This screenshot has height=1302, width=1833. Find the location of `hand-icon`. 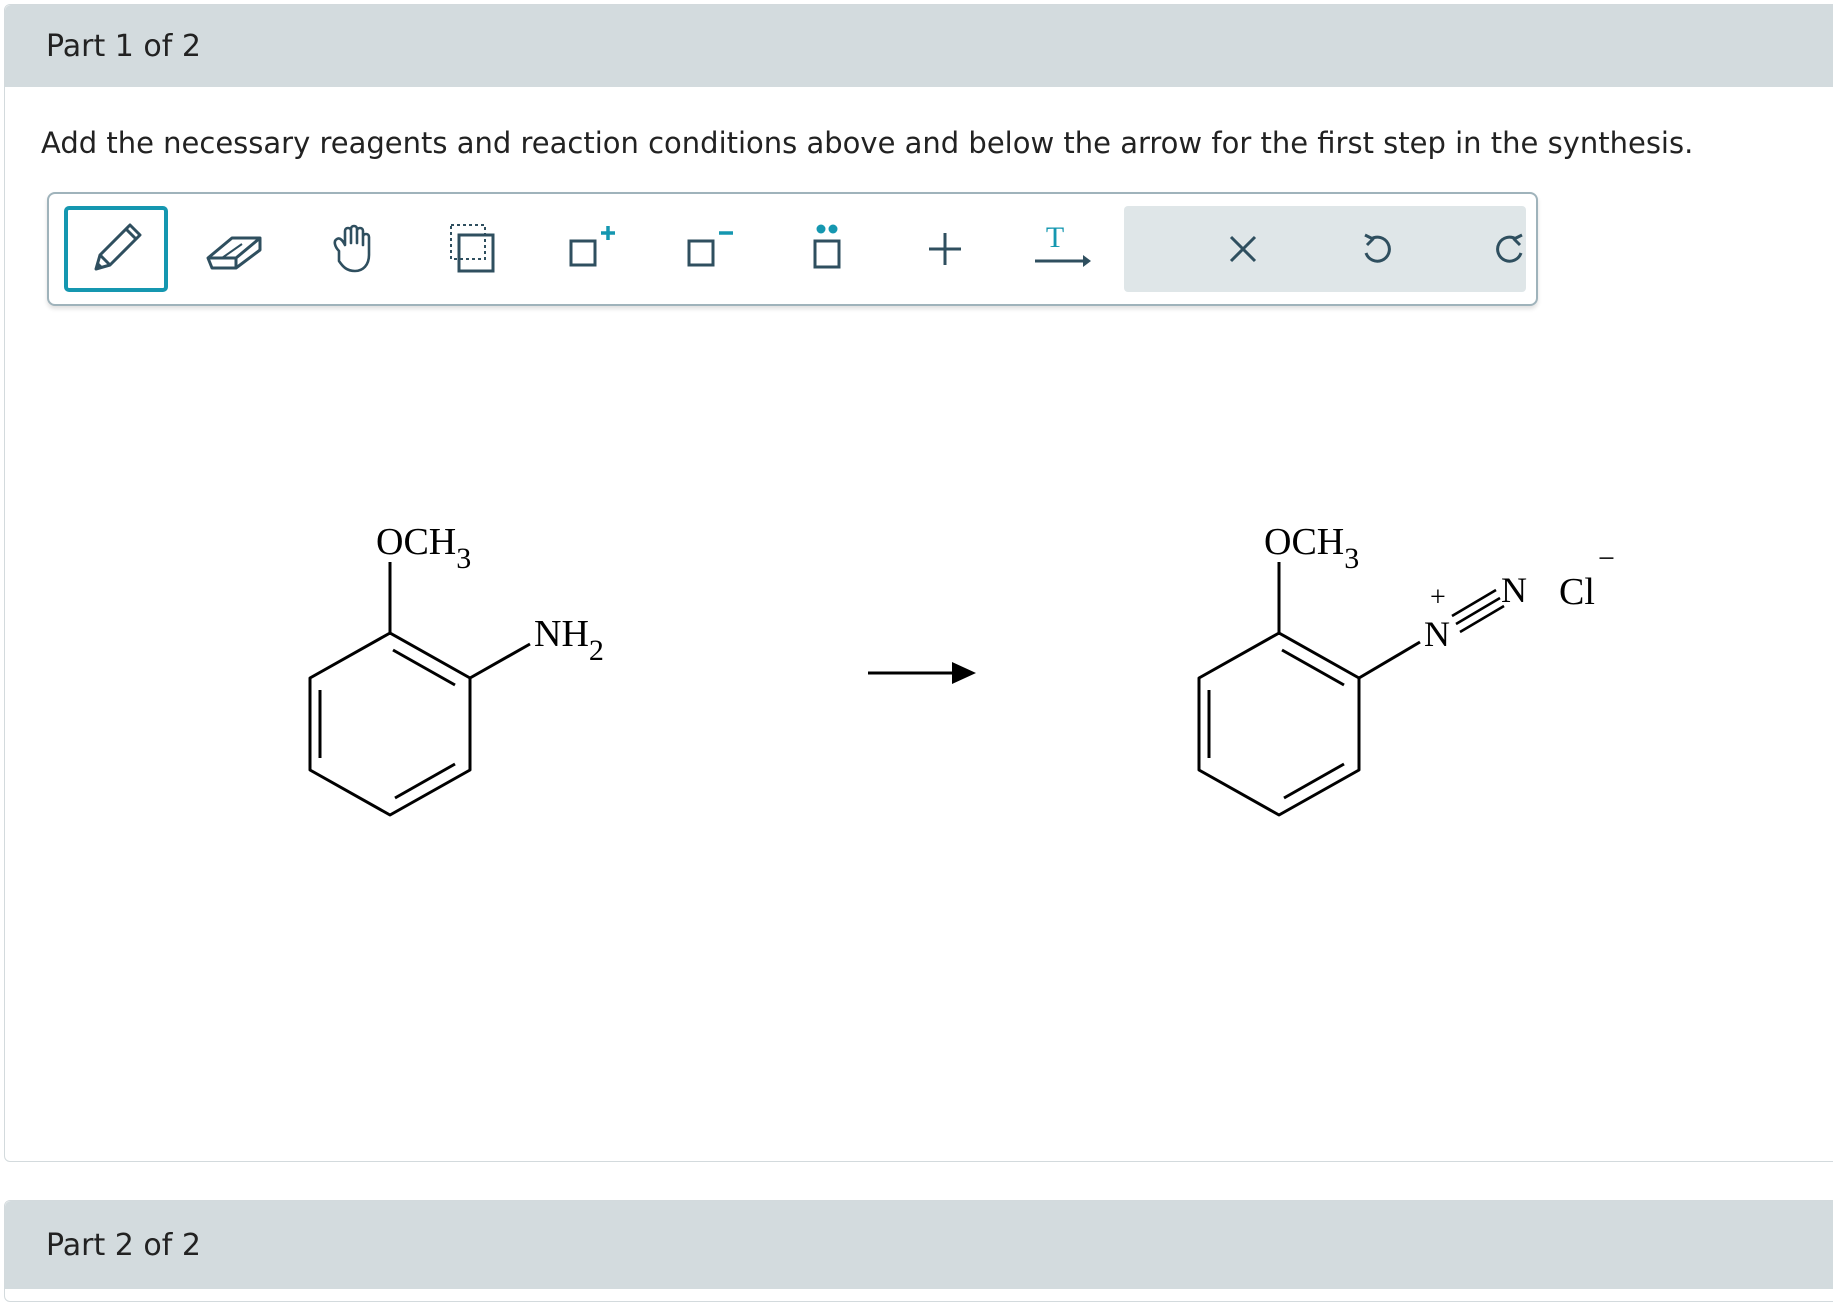

hand-icon is located at coordinates (352, 248).